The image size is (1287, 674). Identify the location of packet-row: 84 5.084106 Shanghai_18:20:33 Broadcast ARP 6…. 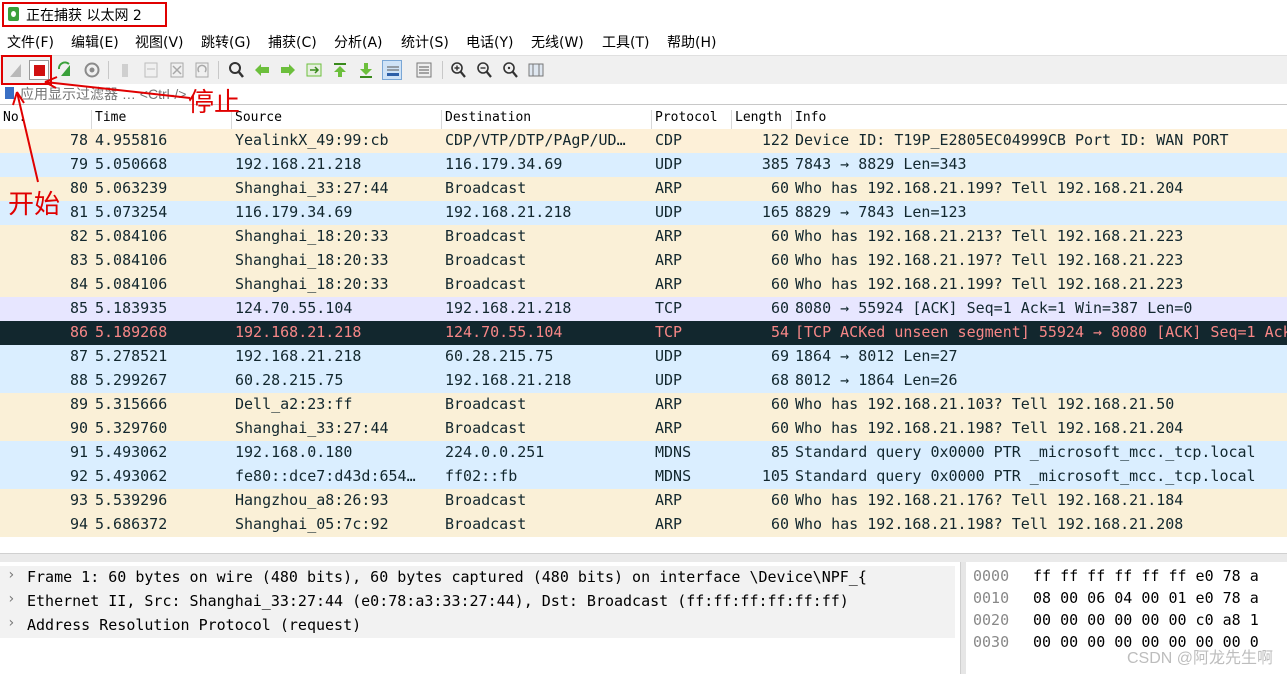
(643, 285).